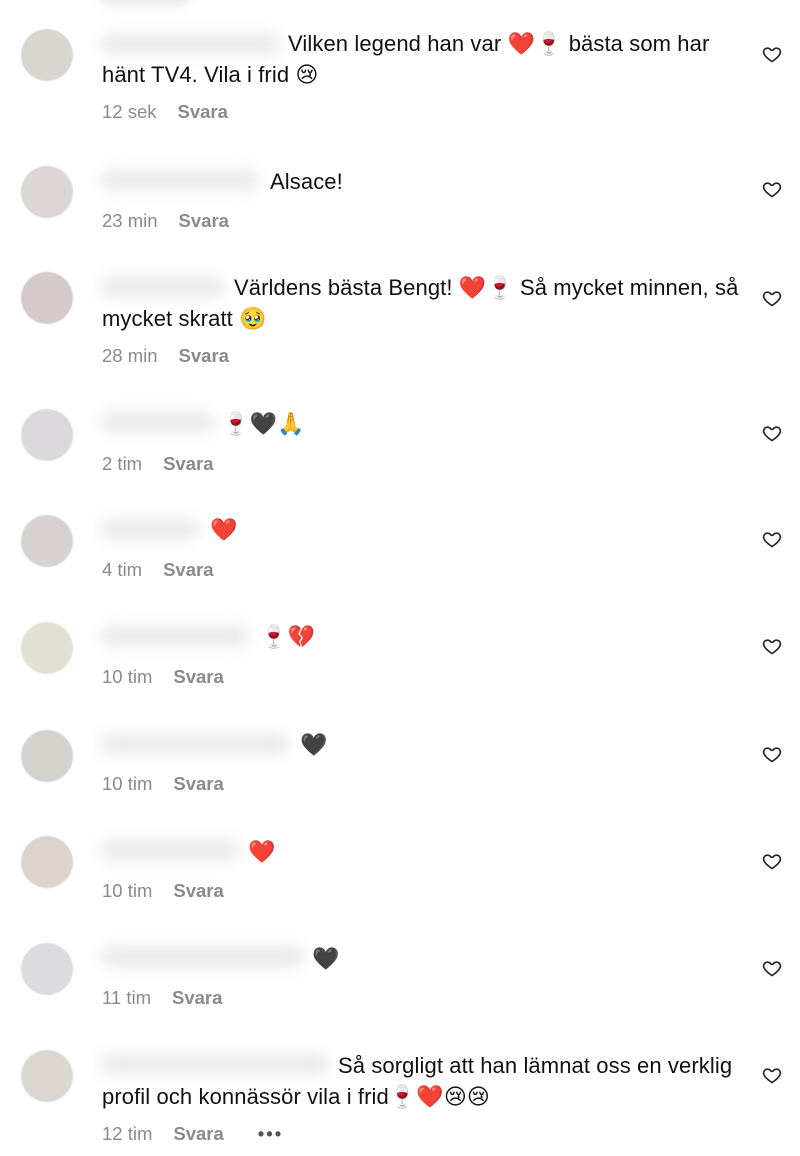 This screenshot has height=1156, width=800. What do you see at coordinates (158, 464) in the screenshot?
I see `comment-meta: 2 tim Svara` at bounding box center [158, 464].